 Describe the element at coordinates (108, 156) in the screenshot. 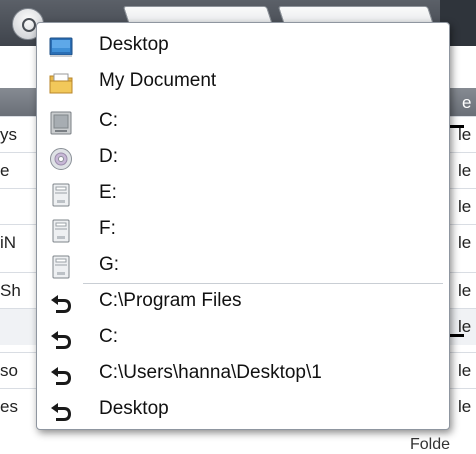

I see `location-label: D:` at that location.